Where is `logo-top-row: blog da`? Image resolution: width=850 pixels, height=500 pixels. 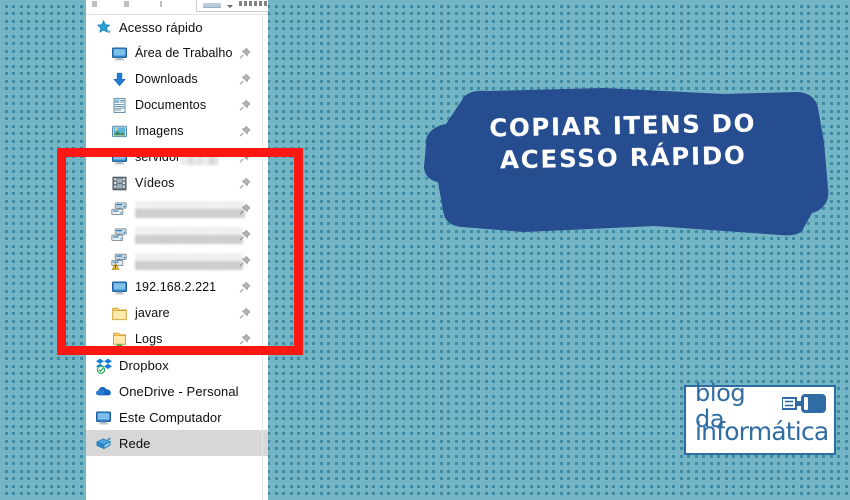
logo-top-row: blog da is located at coordinates (760, 406).